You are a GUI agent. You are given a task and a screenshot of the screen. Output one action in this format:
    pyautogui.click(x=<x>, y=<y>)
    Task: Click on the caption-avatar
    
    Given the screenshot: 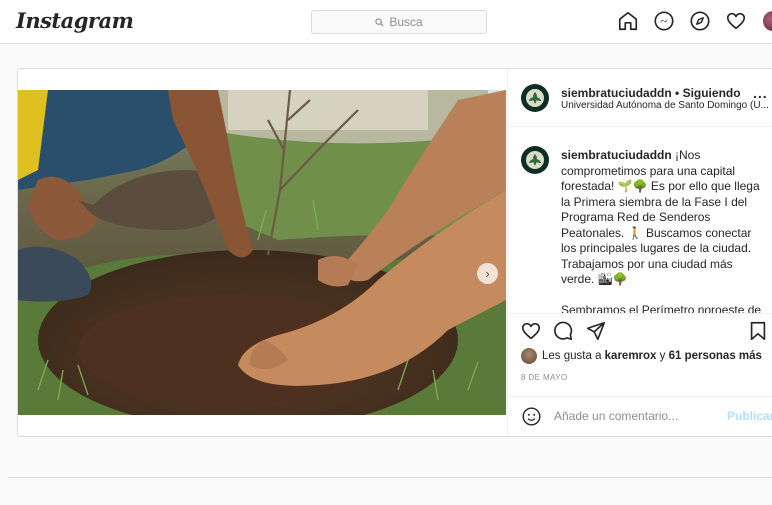 What is the action you would take?
    pyautogui.click(x=535, y=160)
    